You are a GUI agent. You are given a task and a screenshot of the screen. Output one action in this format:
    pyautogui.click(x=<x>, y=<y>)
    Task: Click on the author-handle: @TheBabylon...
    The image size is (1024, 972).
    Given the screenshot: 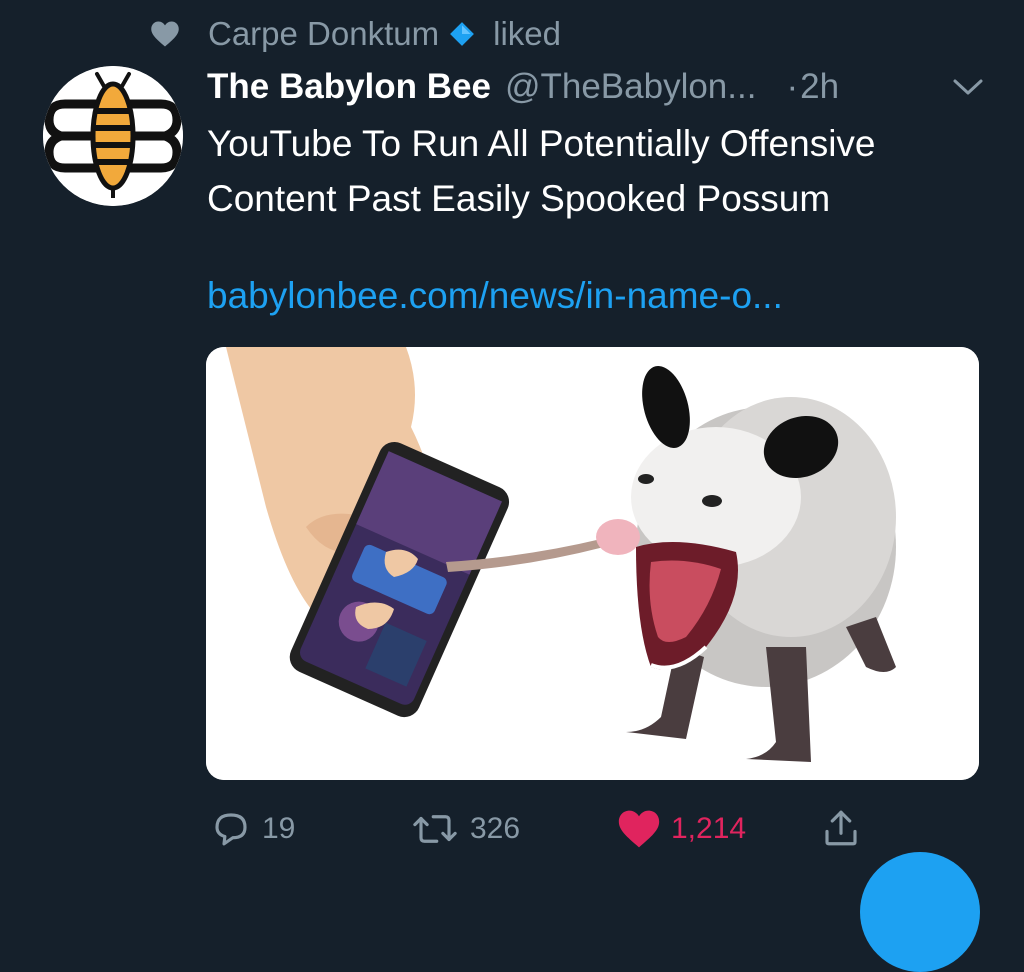 What is the action you would take?
    pyautogui.click(x=631, y=87)
    